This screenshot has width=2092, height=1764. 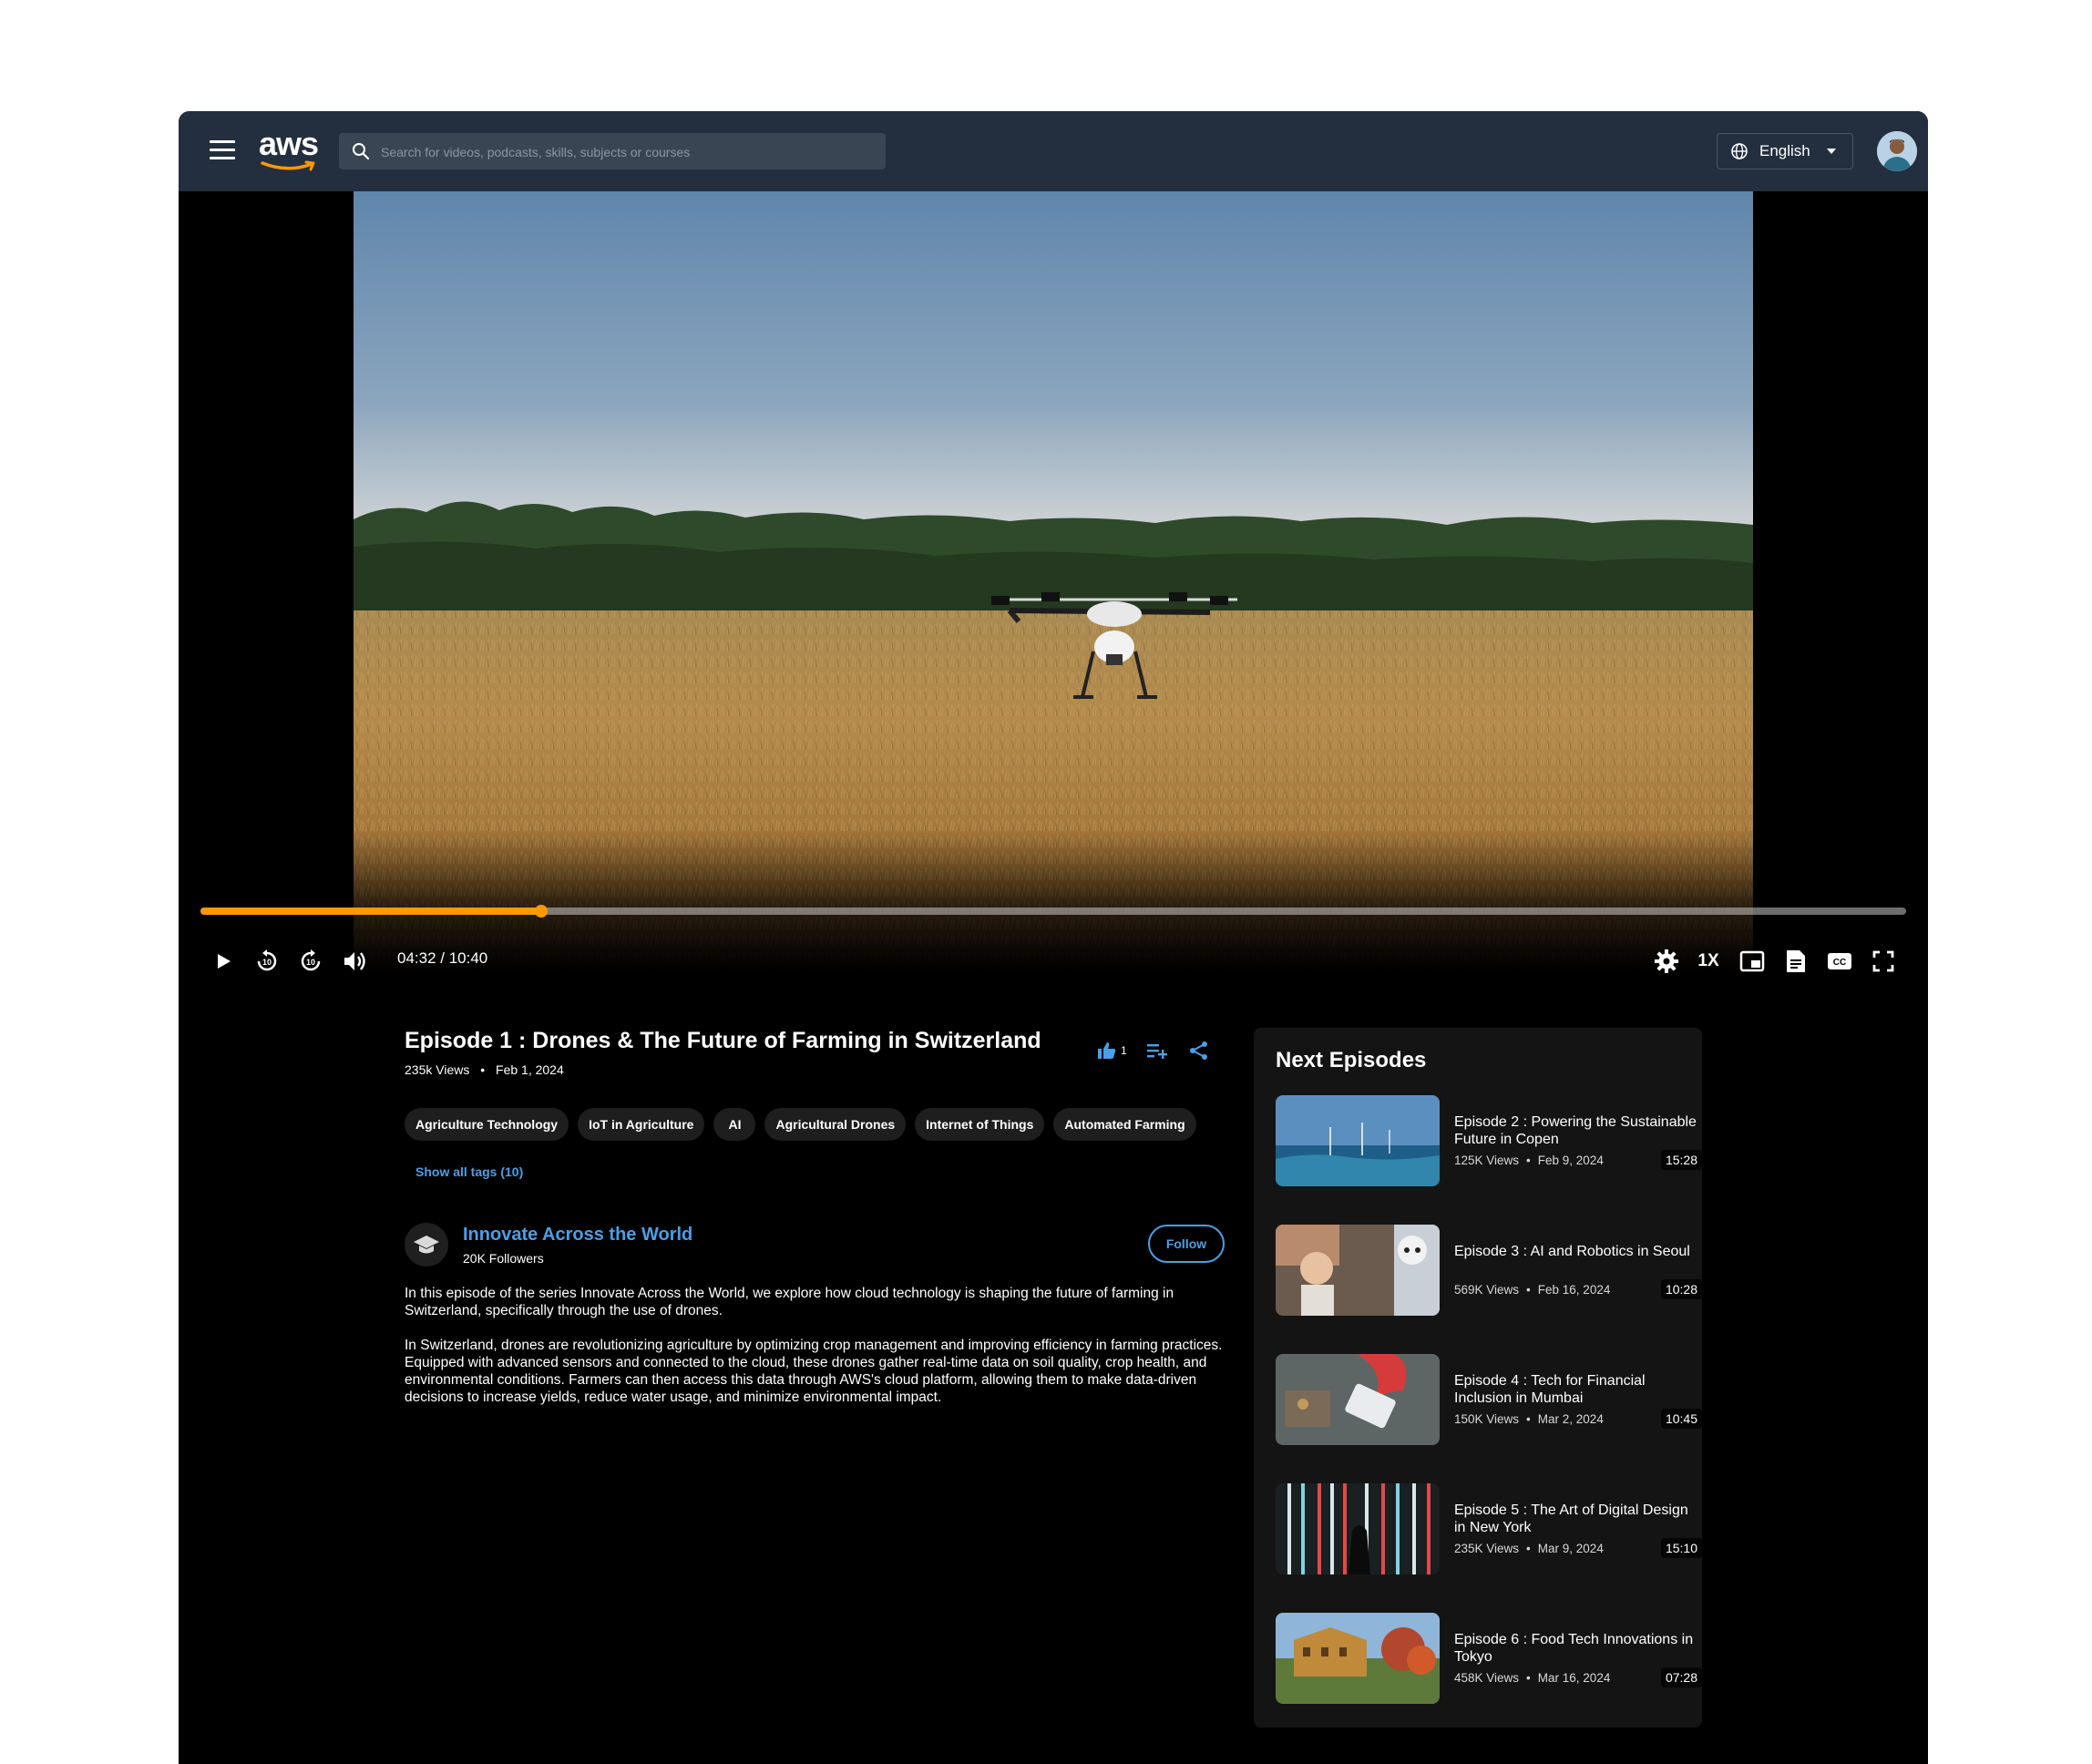 What do you see at coordinates (980, 1124) in the screenshot?
I see `tag-chip: Internet of Things` at bounding box center [980, 1124].